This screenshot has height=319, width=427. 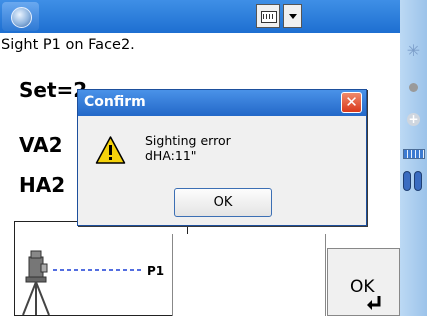 I want to click on warning-icon, so click(x=110, y=150).